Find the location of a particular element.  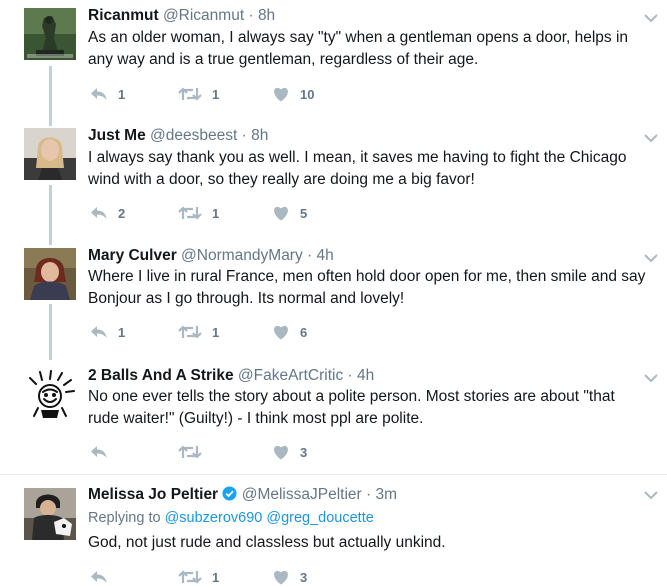

user-handle: @deesbeest is located at coordinates (193, 135).